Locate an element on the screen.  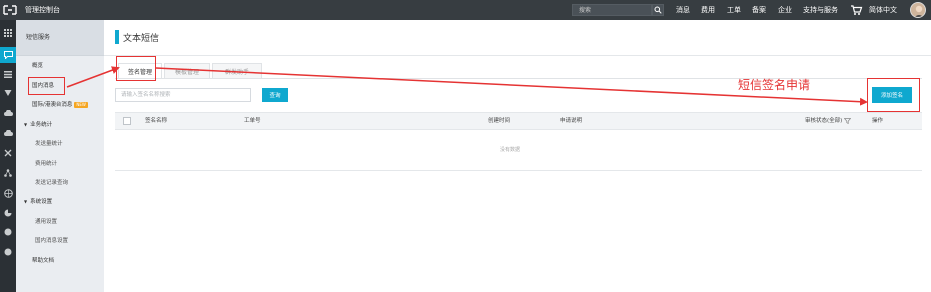
annotation-box-tab is located at coordinates (136, 68).